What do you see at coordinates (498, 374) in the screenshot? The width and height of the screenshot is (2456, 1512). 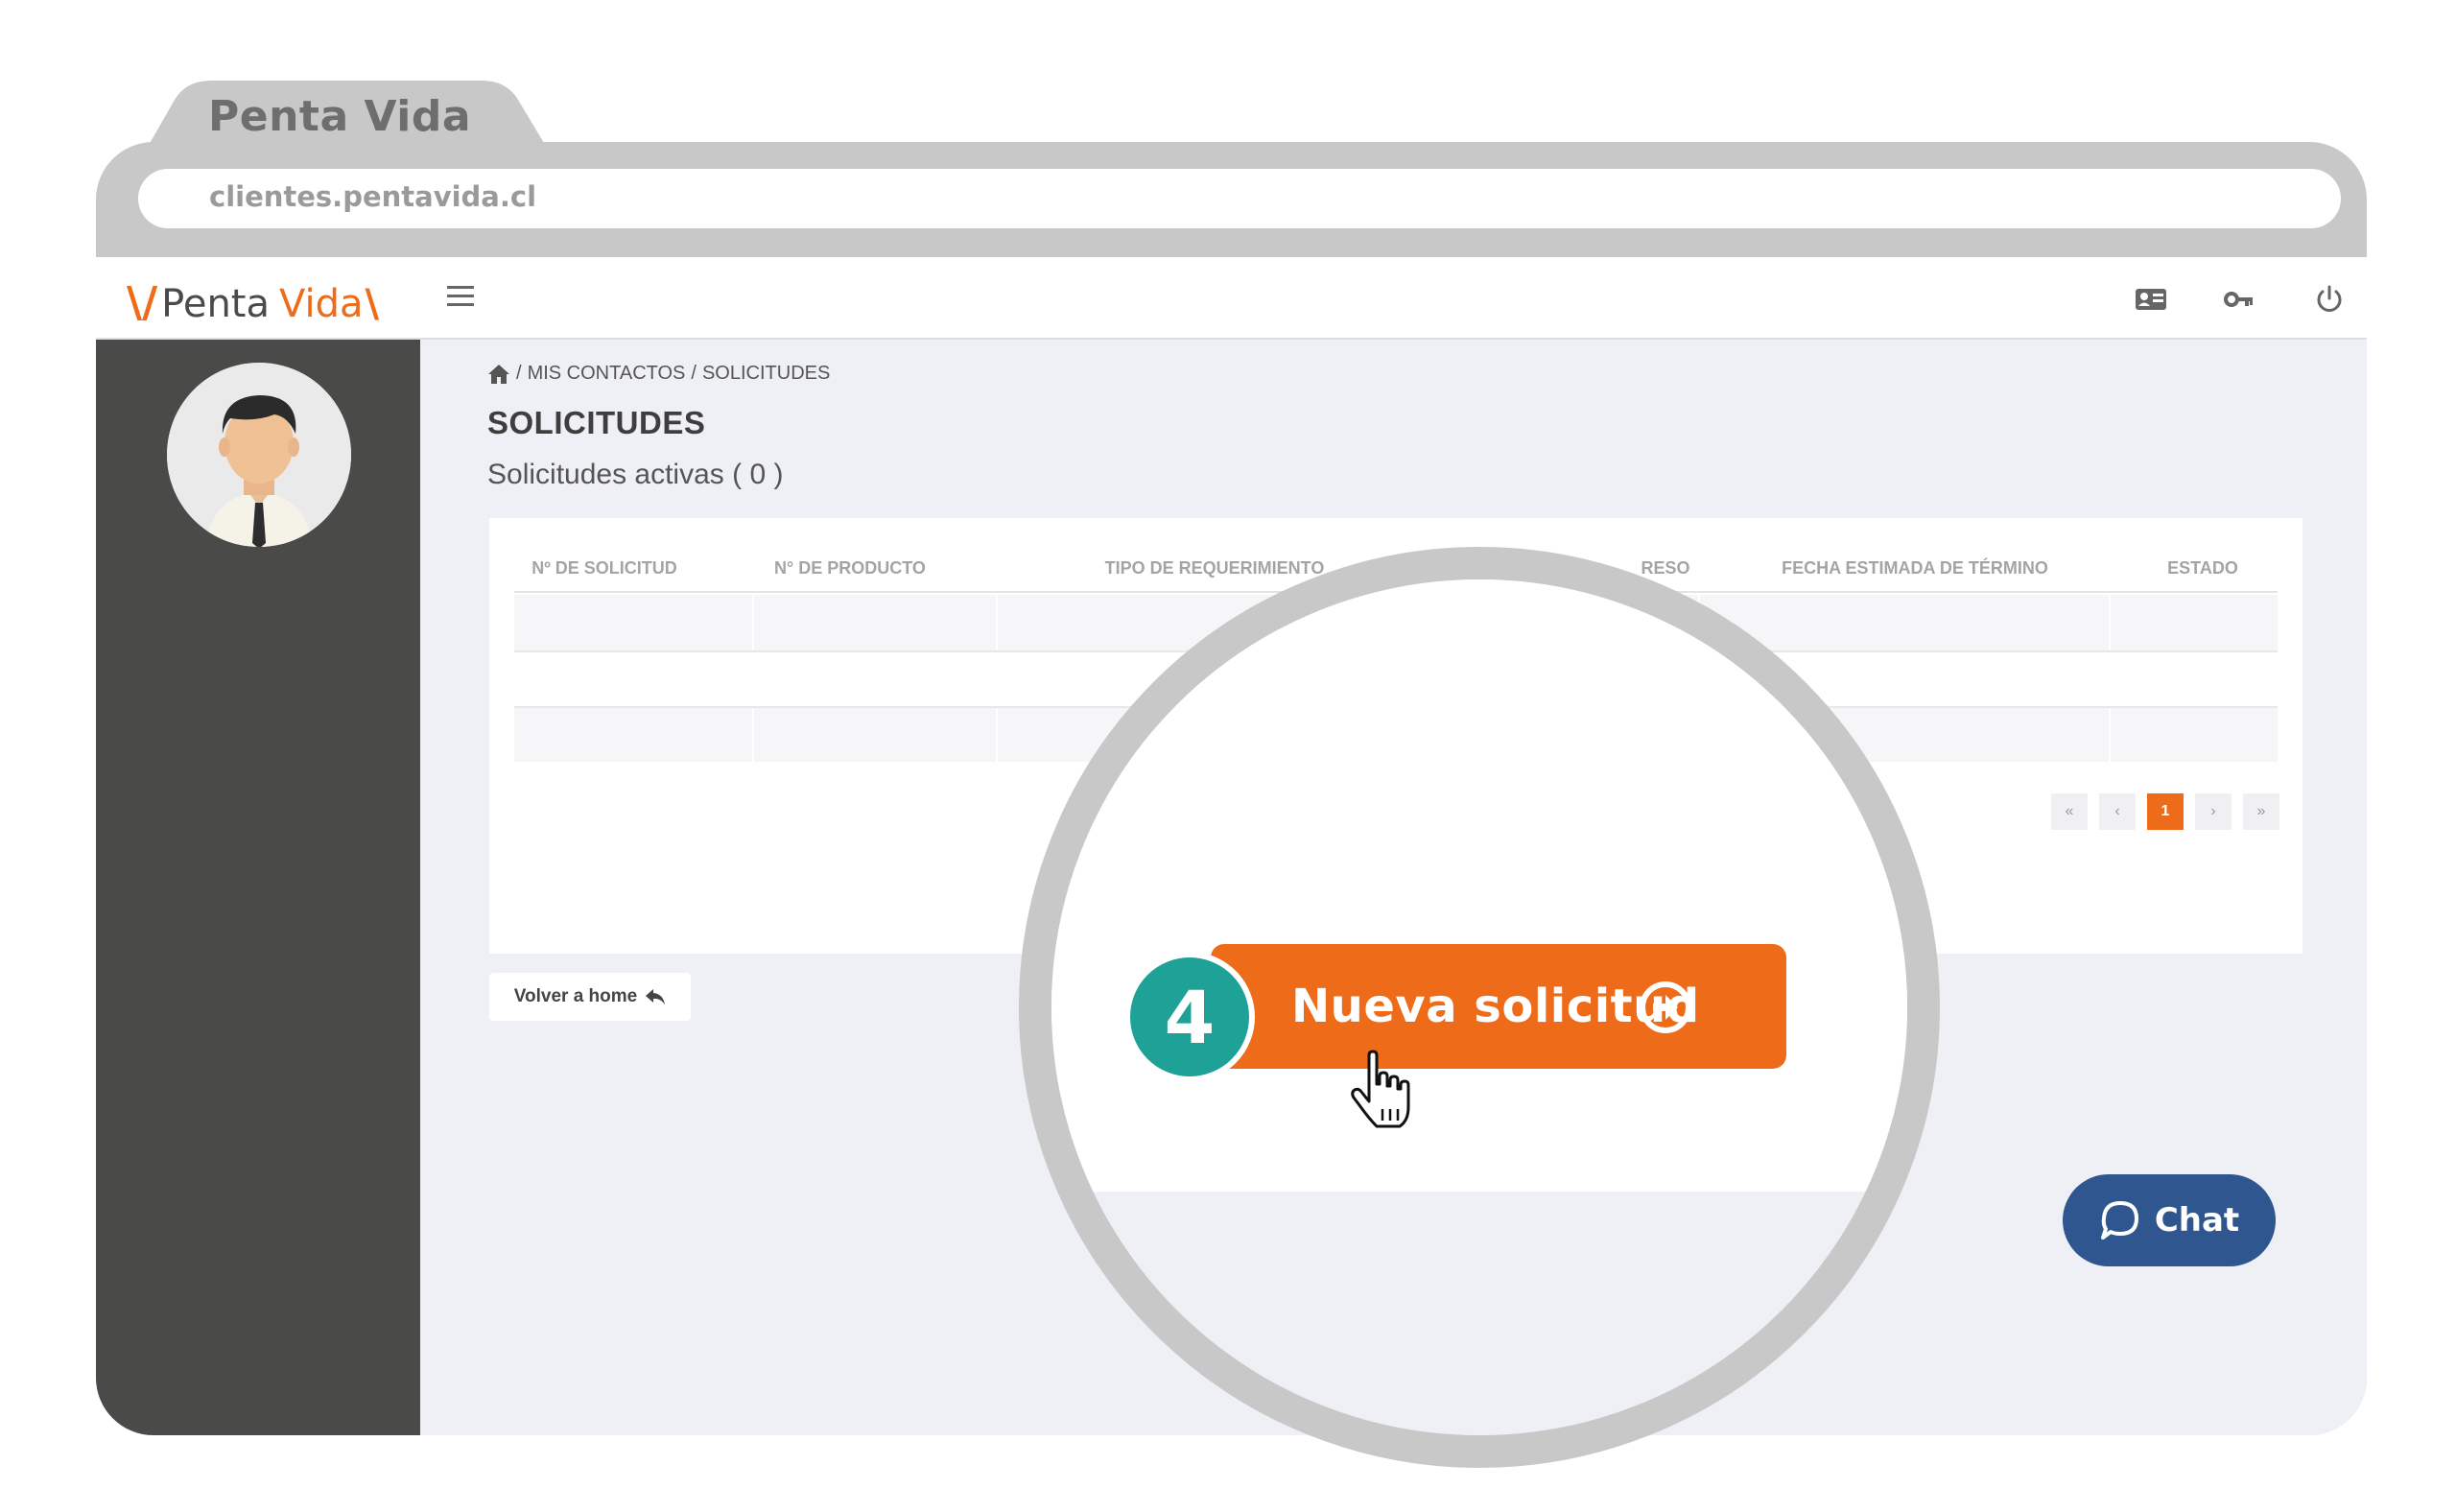 I see `home-icon` at bounding box center [498, 374].